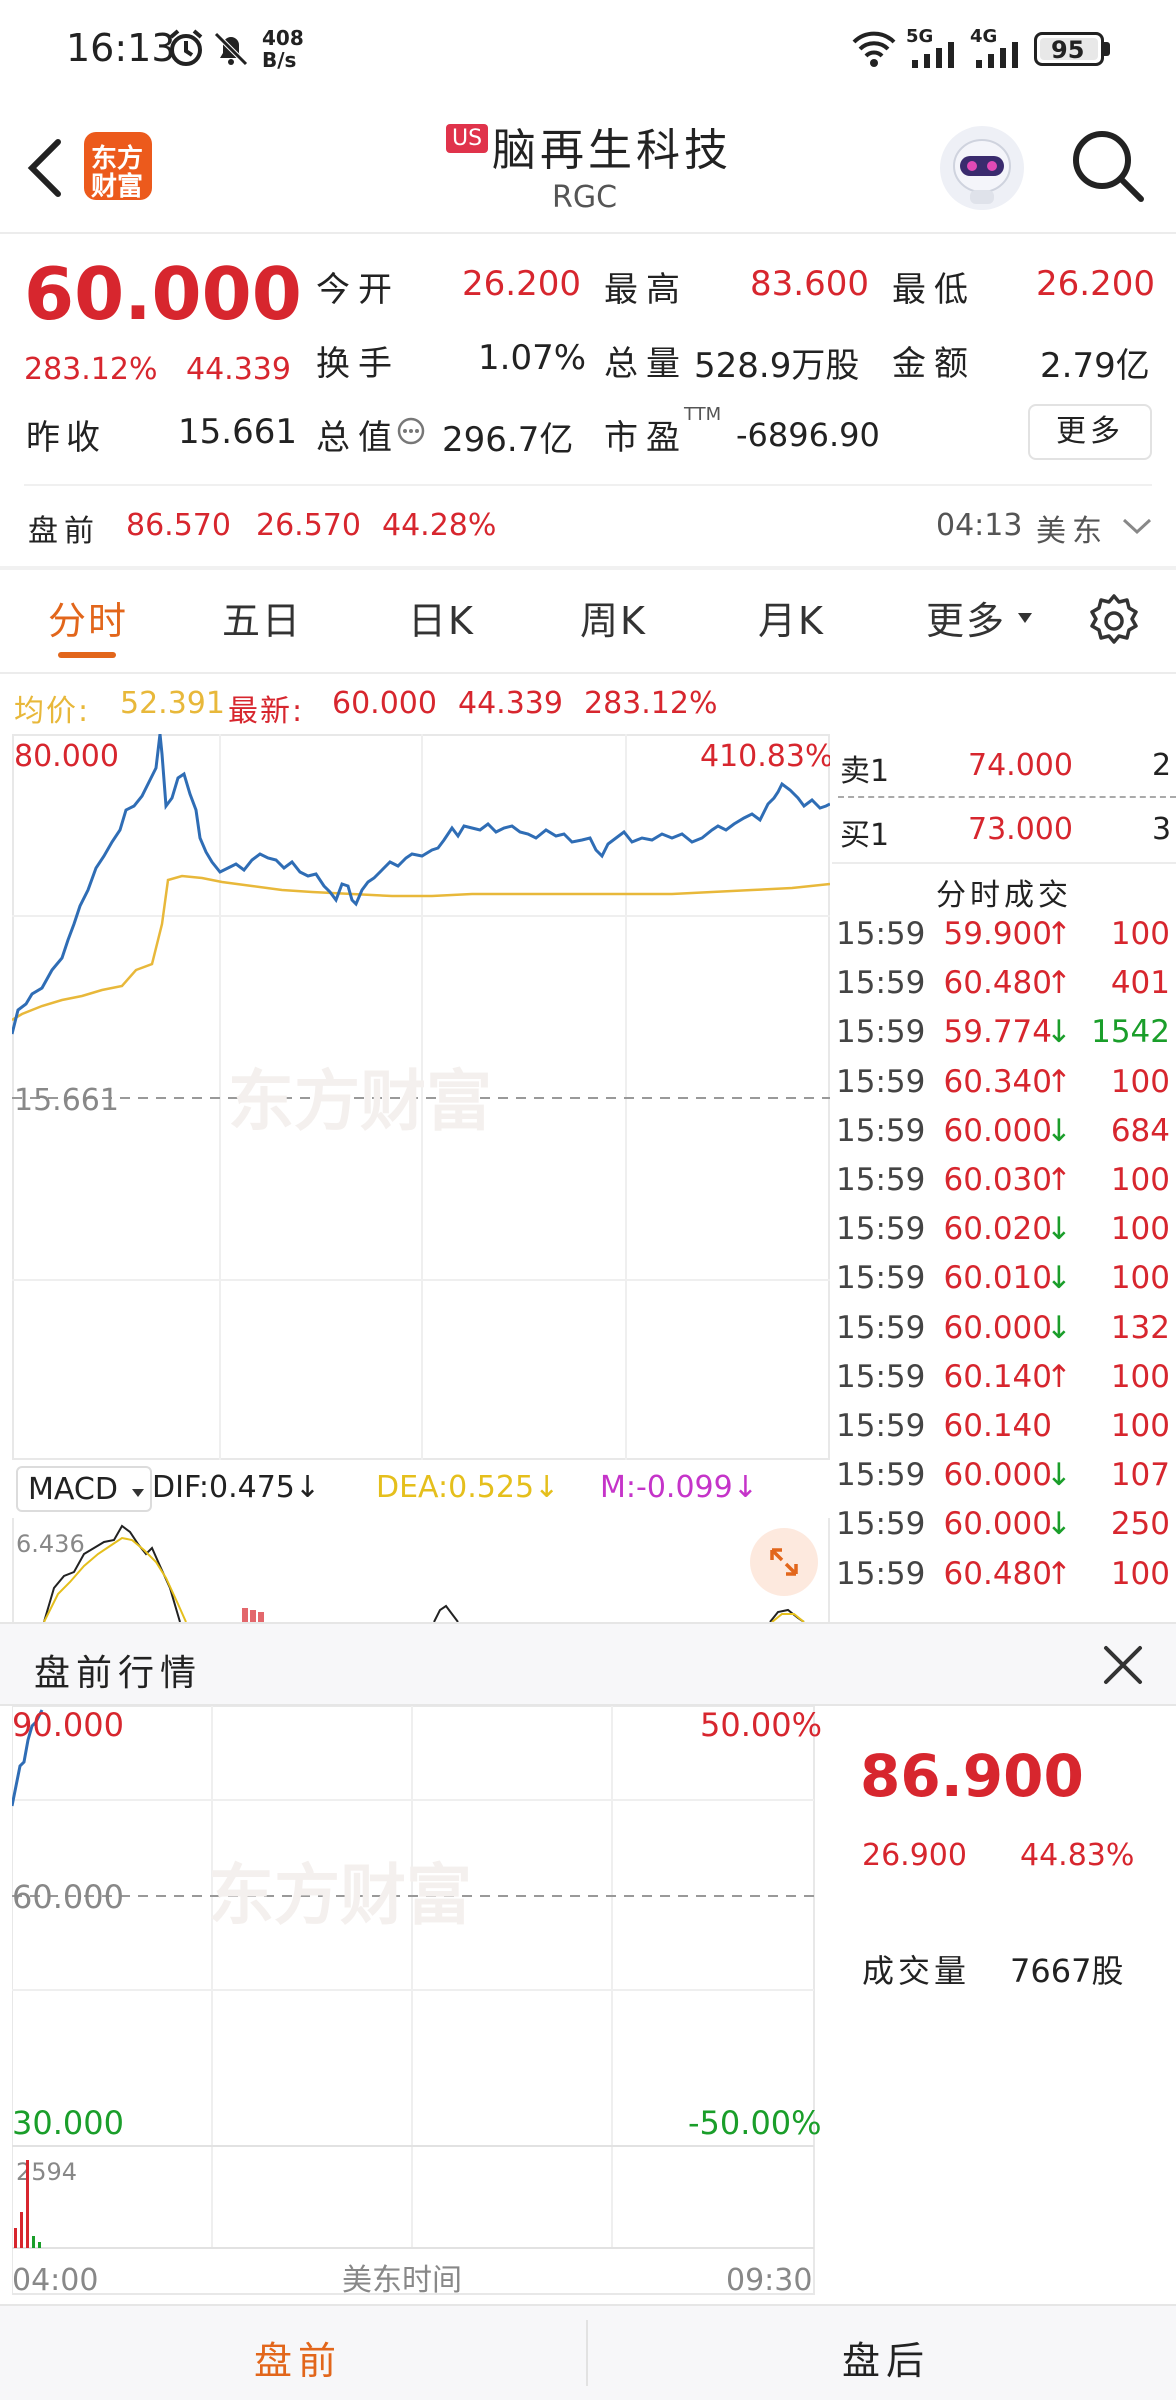 The height and width of the screenshot is (2400, 1176). Describe the element at coordinates (1162, 765) in the screenshot. I see `sell1-qty: 2` at that location.